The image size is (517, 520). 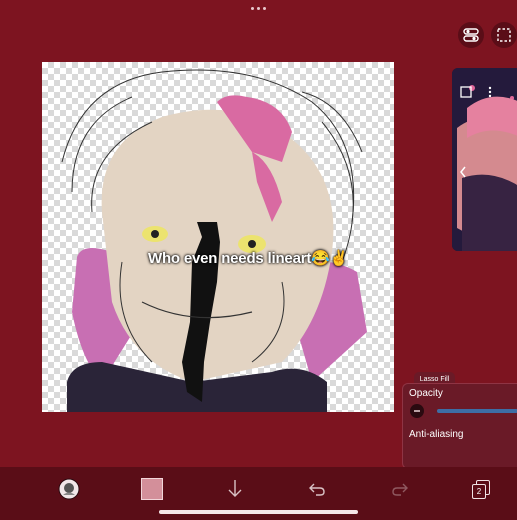 I want to click on download-button, so click(x=235, y=489).